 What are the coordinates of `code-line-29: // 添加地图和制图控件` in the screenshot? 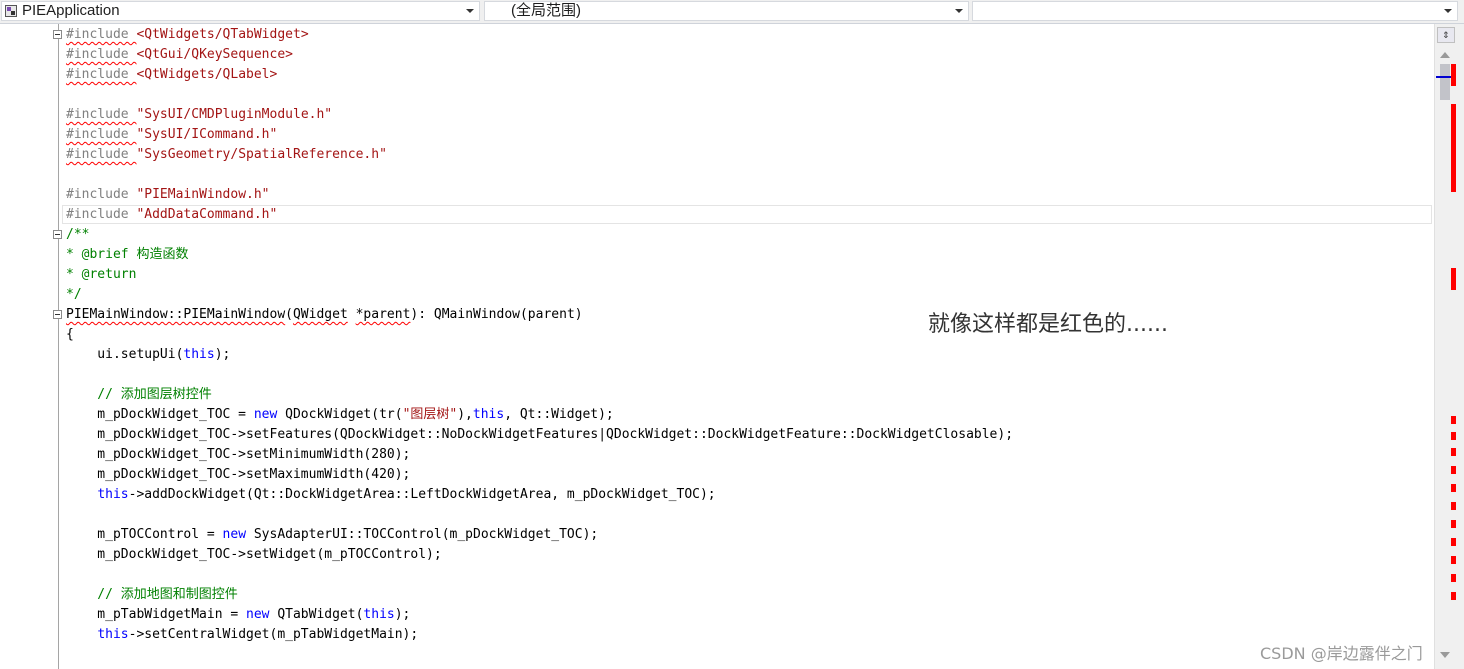 It's located at (152, 594).